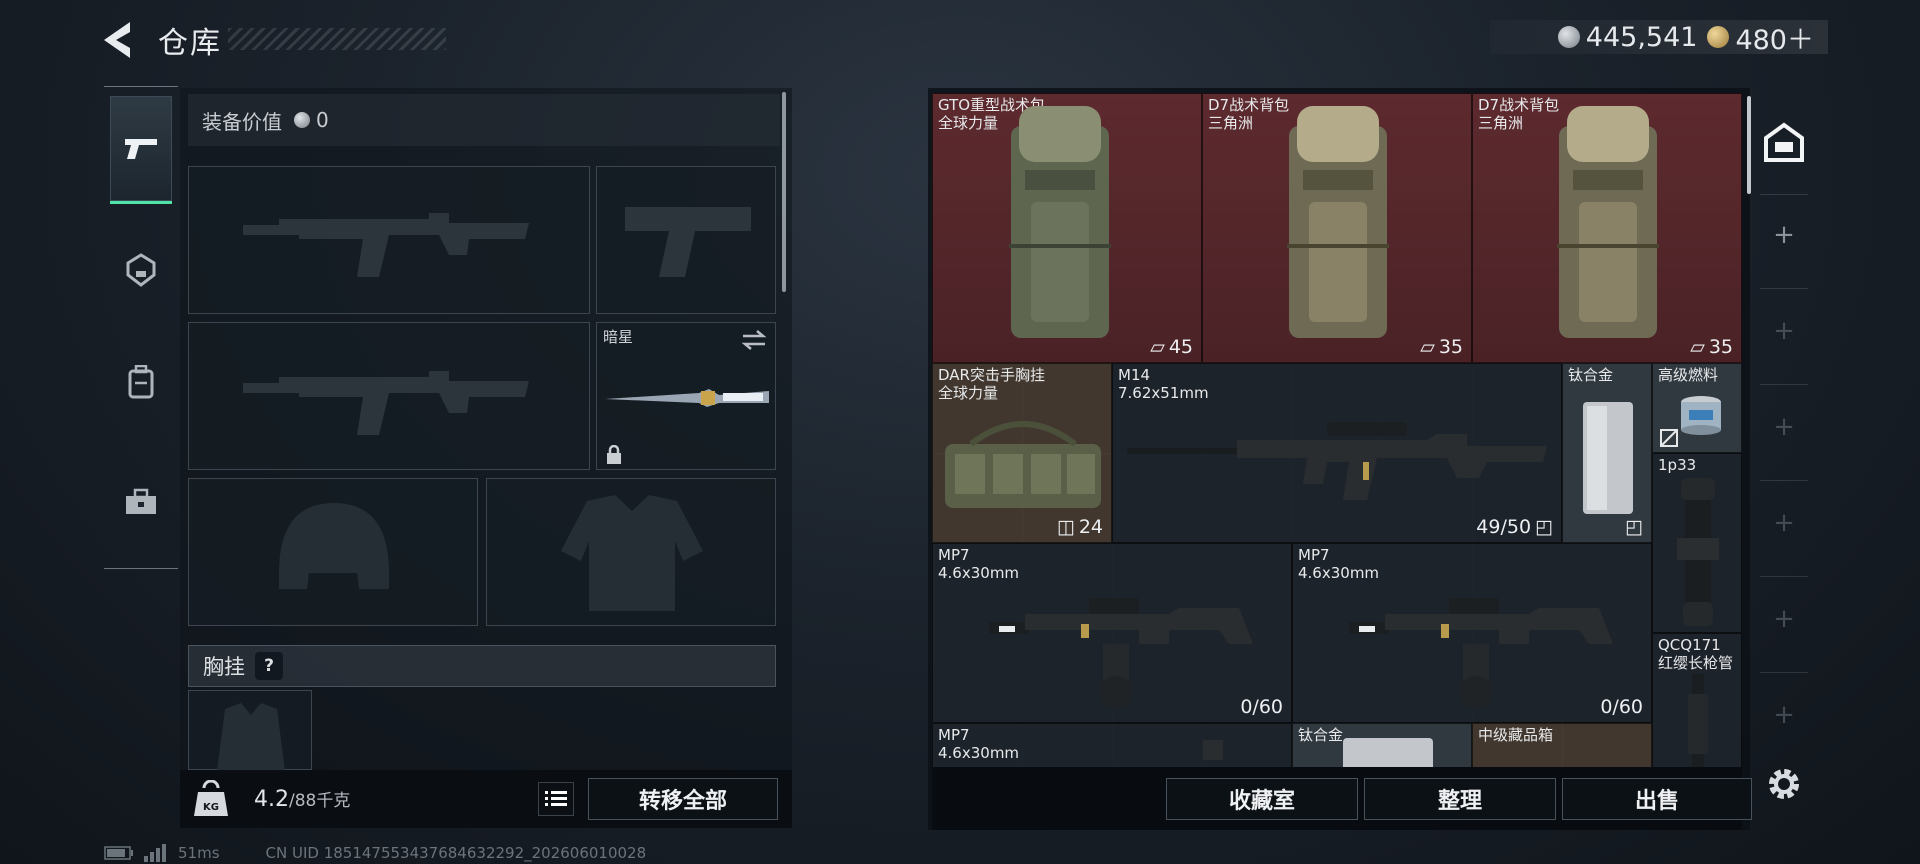  Describe the element at coordinates (199, 853) in the screenshot. I see `ping-value: 51ms` at that location.